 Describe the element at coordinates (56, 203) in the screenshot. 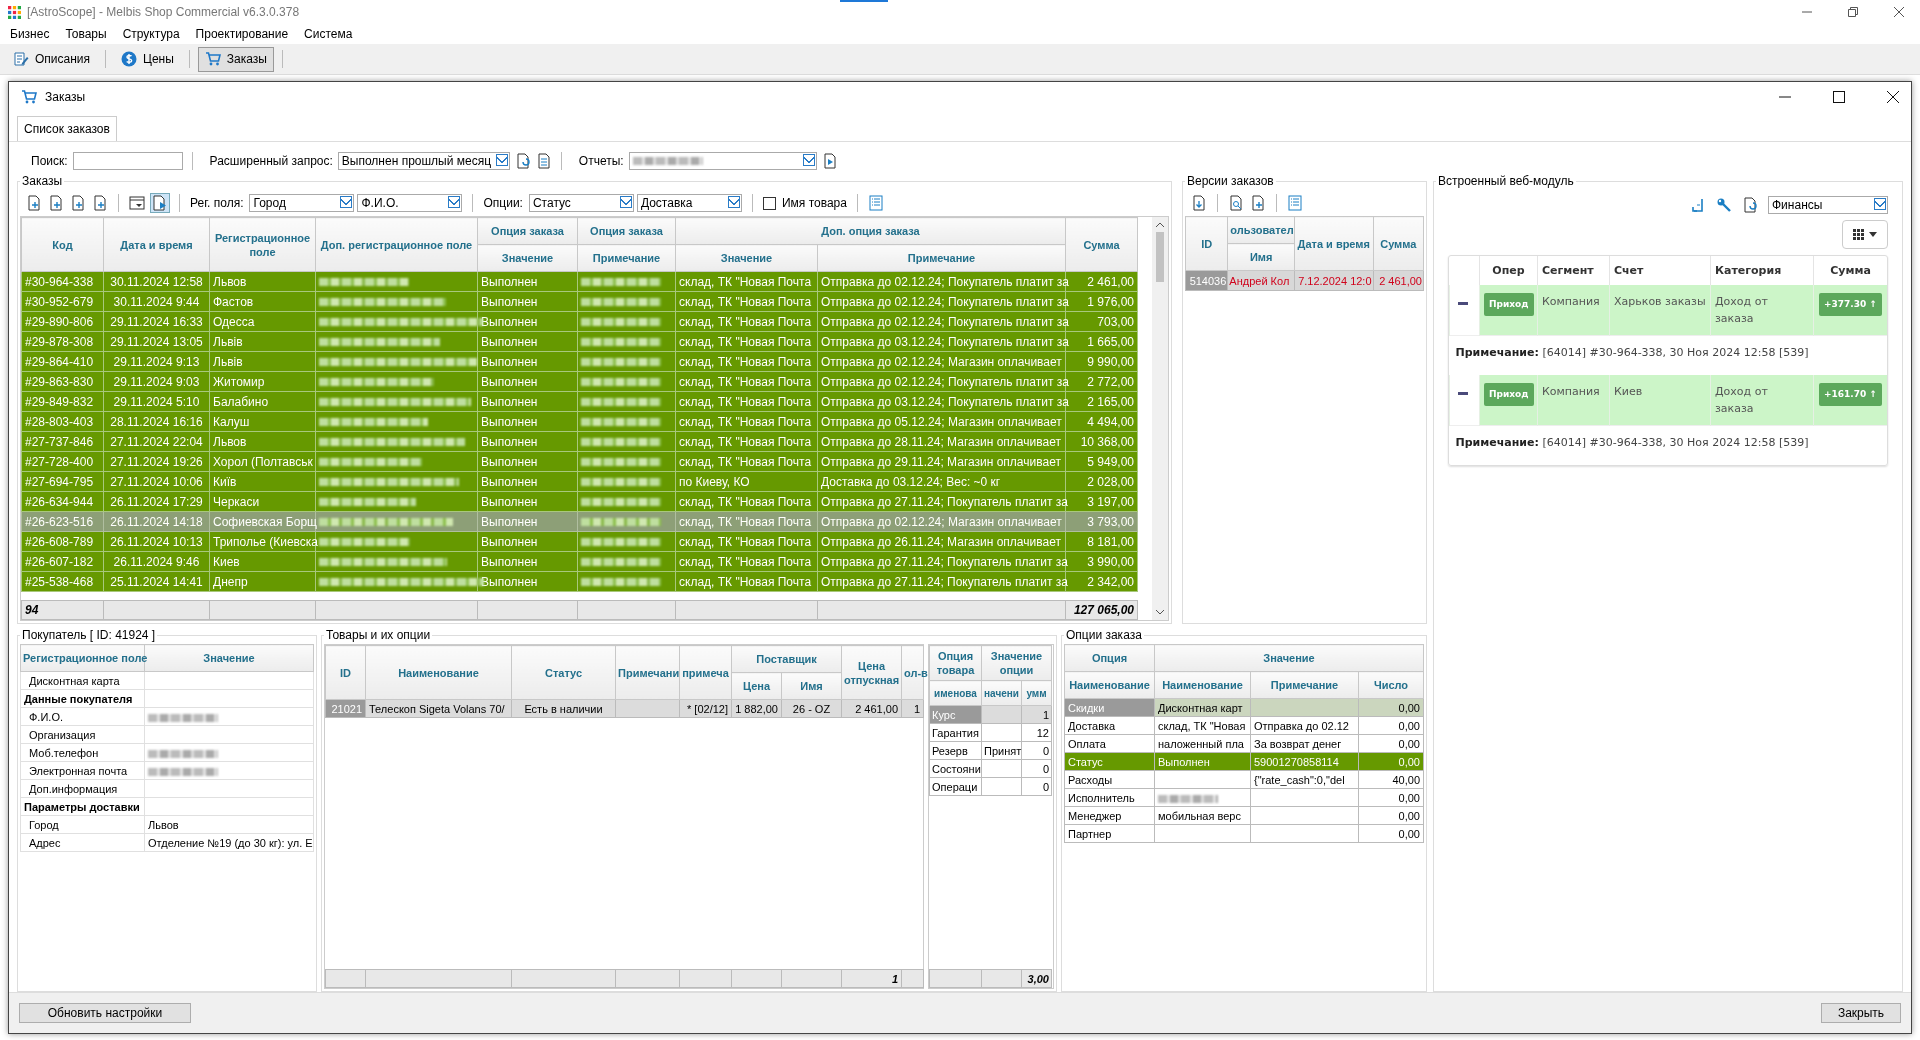

I see `document-import-icon` at that location.